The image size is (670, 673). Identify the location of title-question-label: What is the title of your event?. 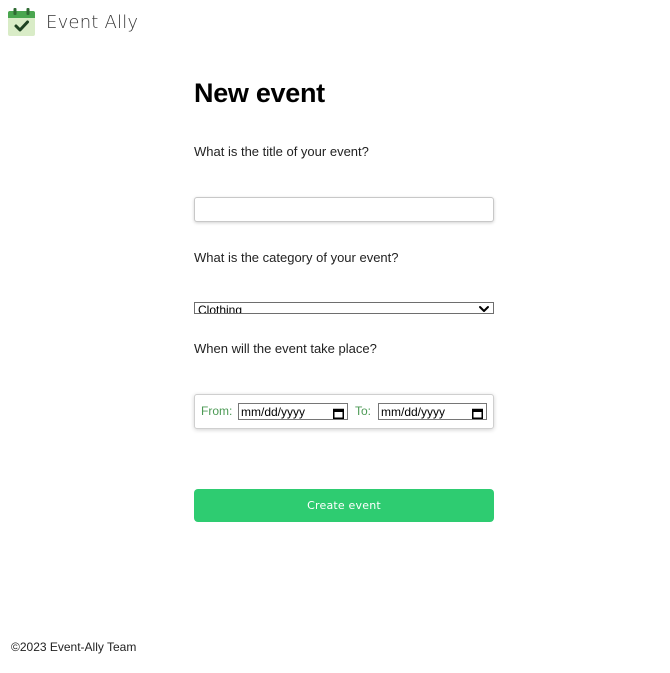
(281, 151).